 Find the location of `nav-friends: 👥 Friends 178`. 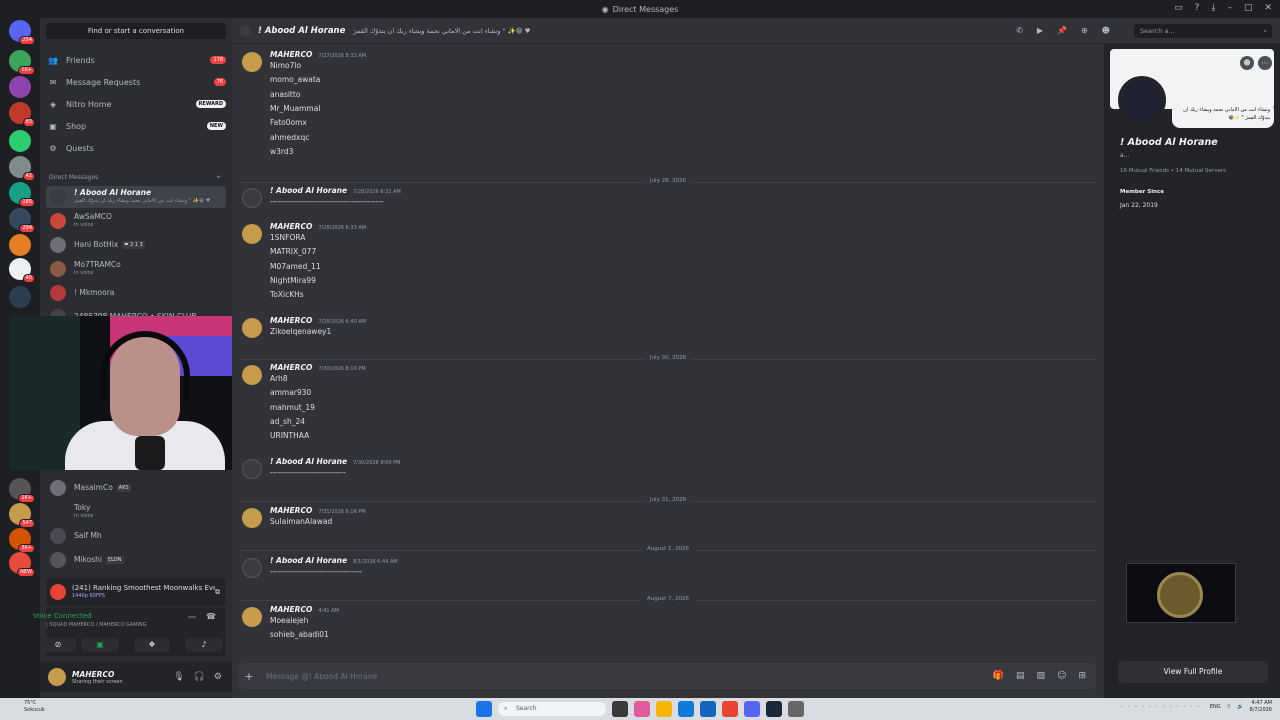

nav-friends: 👥 Friends 178 is located at coordinates (136, 60).